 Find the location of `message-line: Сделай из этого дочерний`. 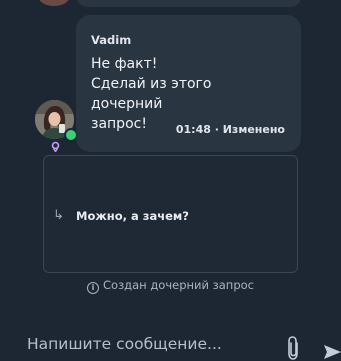

message-line: Сделай из этого дочерний is located at coordinates (151, 94).